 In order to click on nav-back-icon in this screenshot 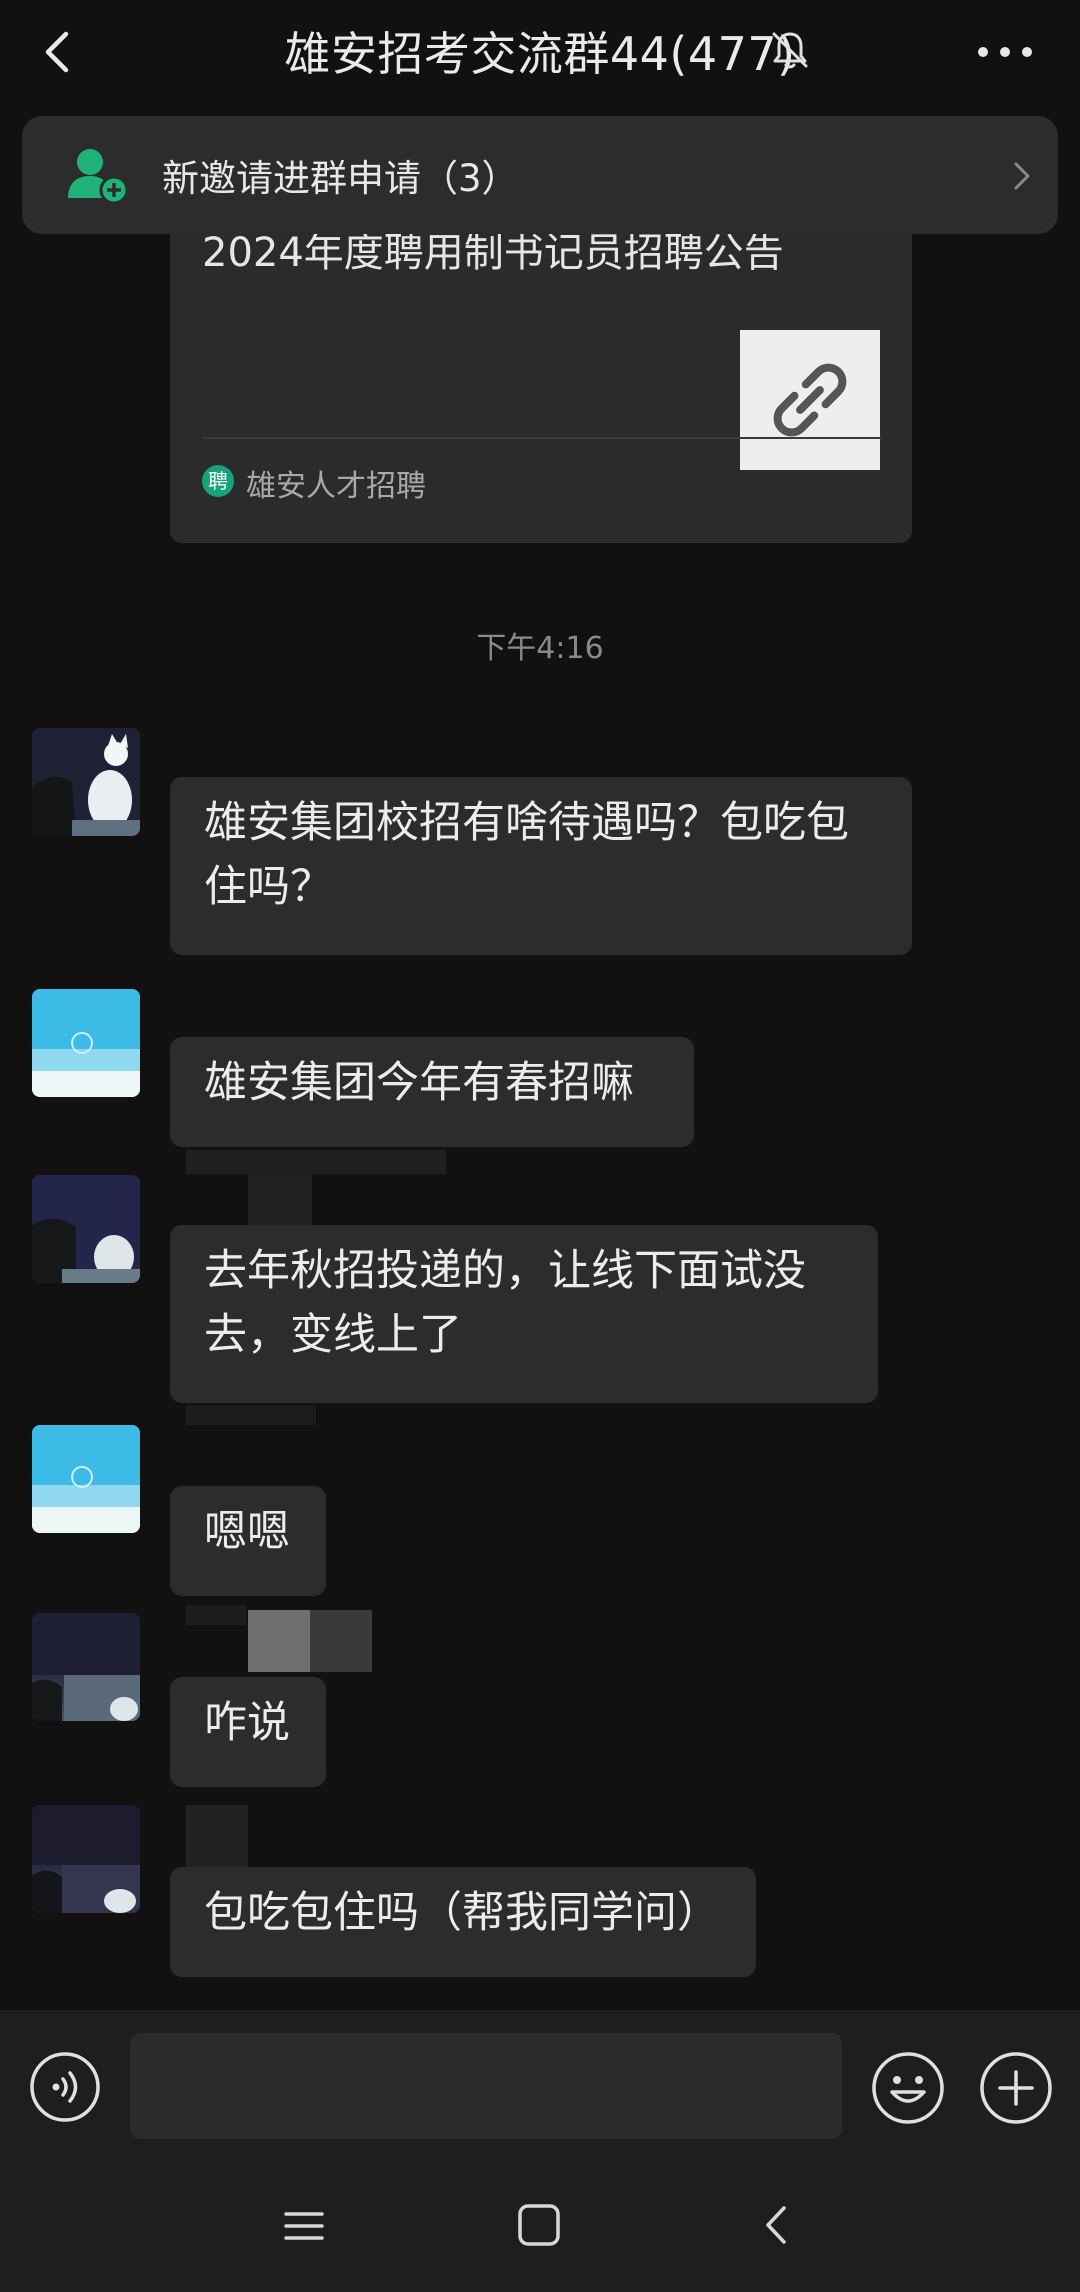, I will do `click(776, 2225)`.